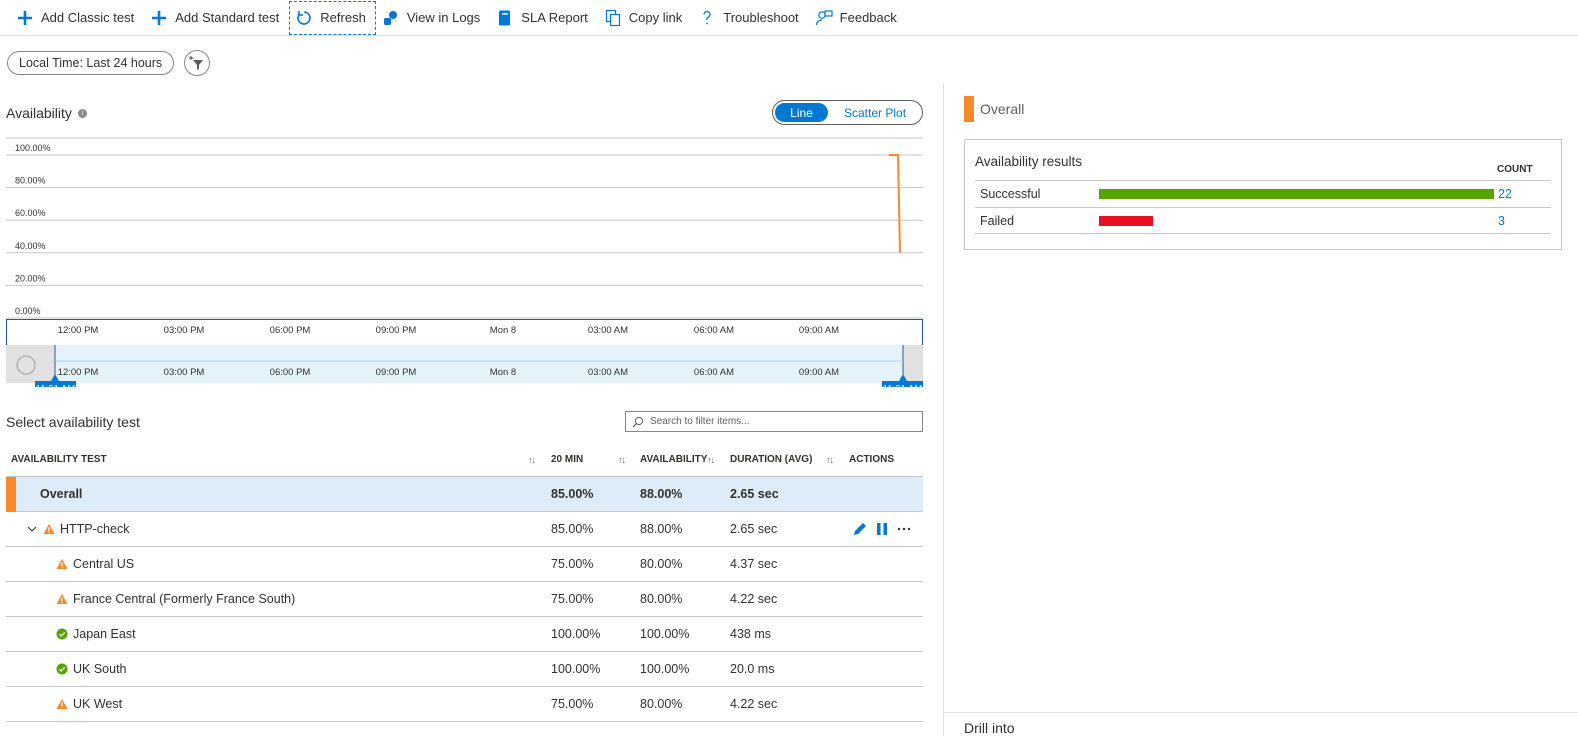  I want to click on search-input, so click(775, 421).